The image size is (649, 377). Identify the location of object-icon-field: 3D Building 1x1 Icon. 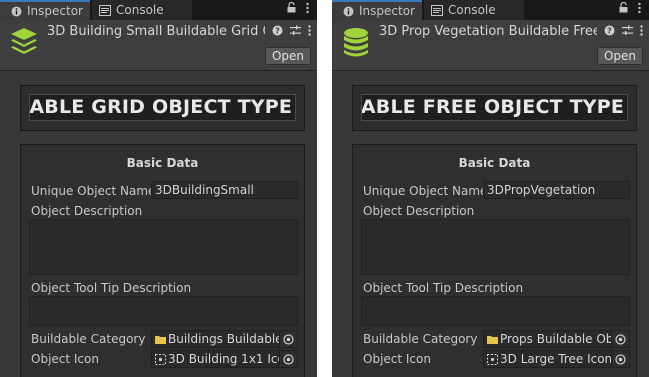
(224, 359).